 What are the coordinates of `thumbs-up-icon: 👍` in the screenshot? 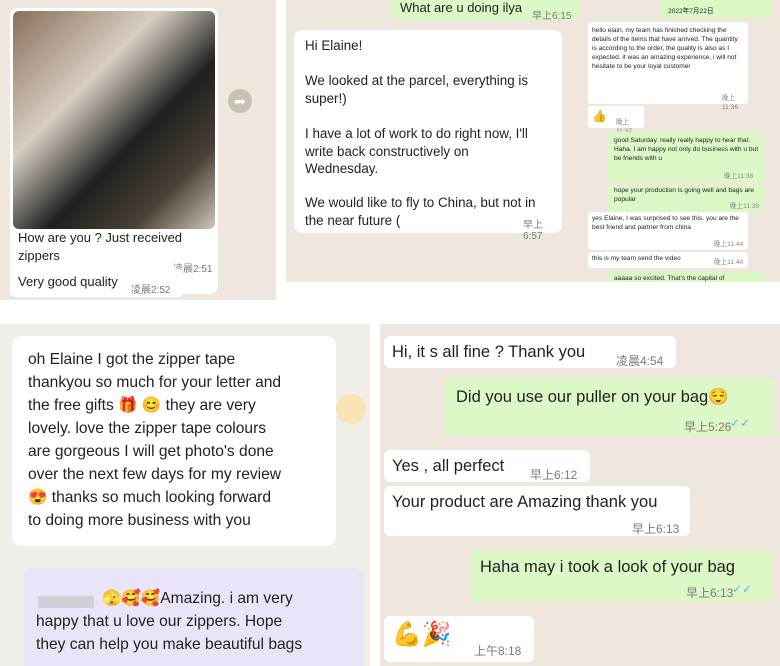 It's located at (599, 116).